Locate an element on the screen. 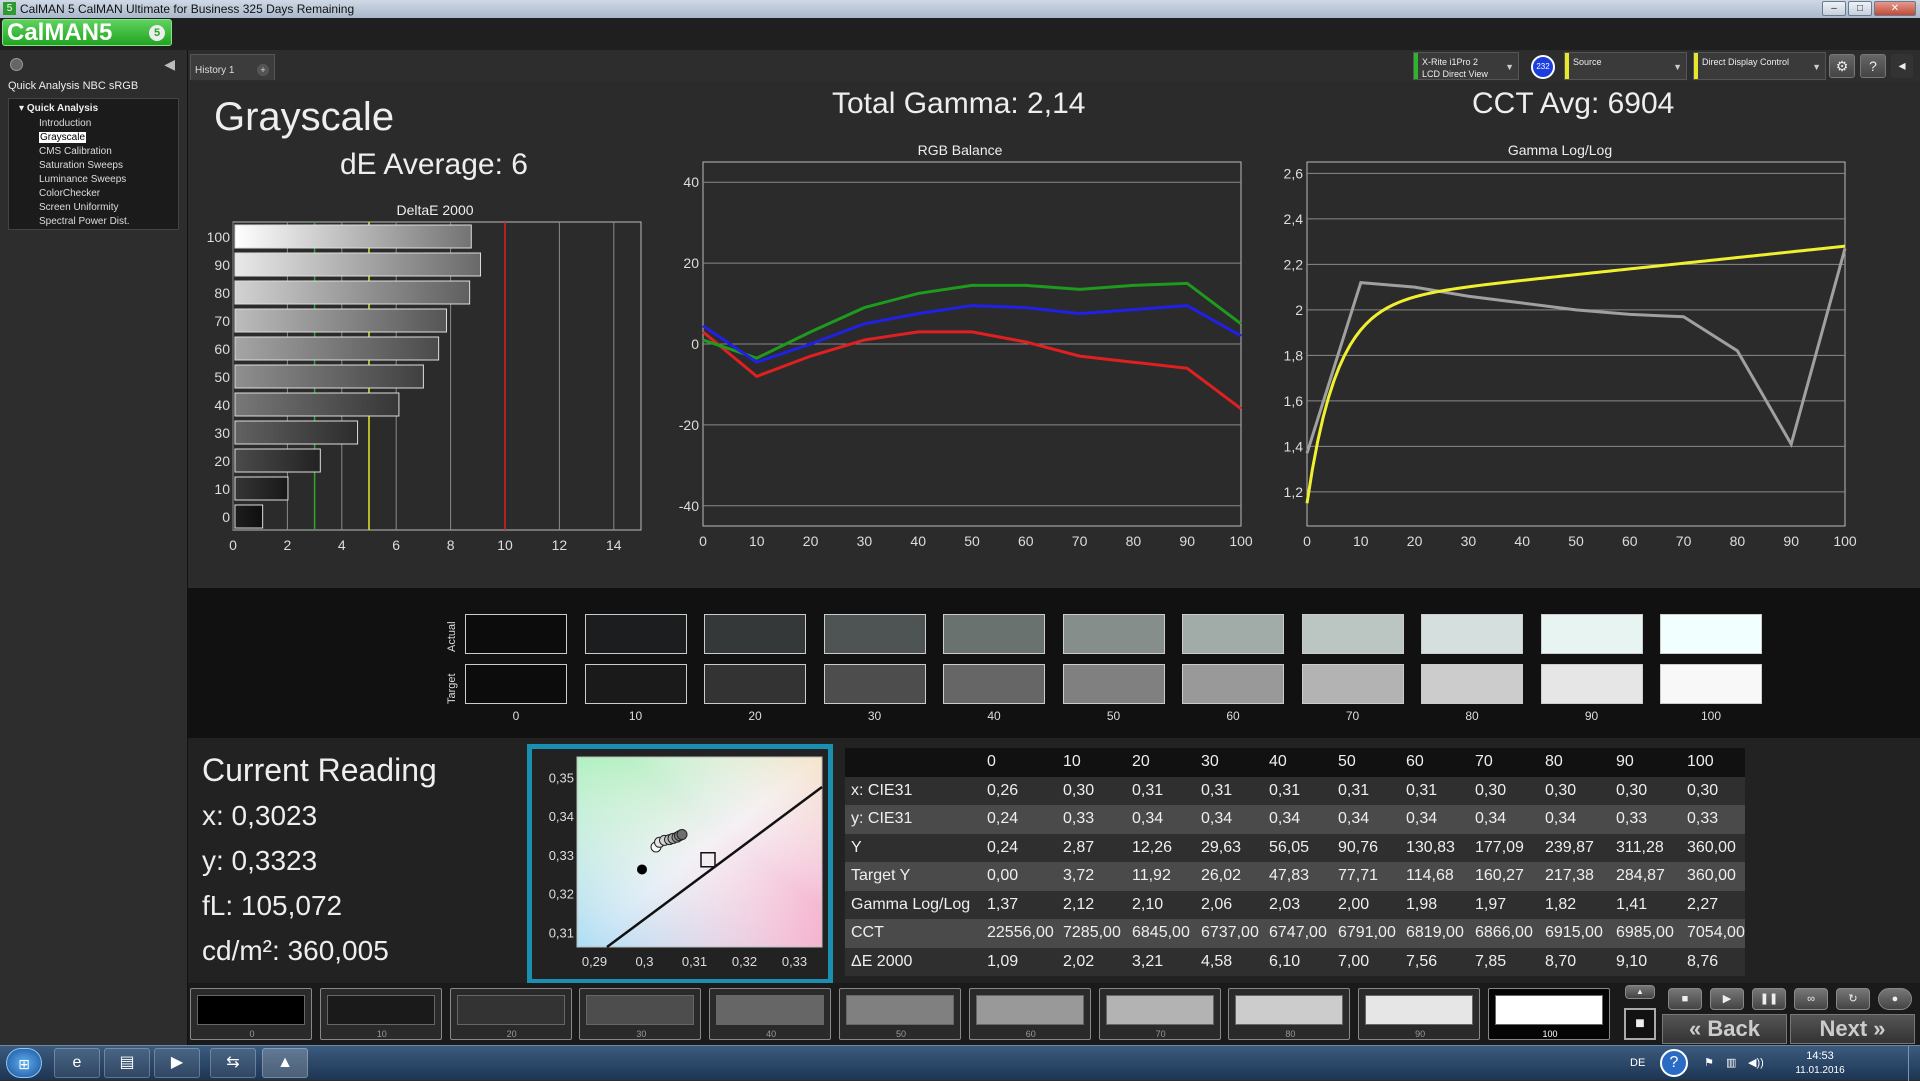  patch-button: 80 is located at coordinates (1289, 1014).